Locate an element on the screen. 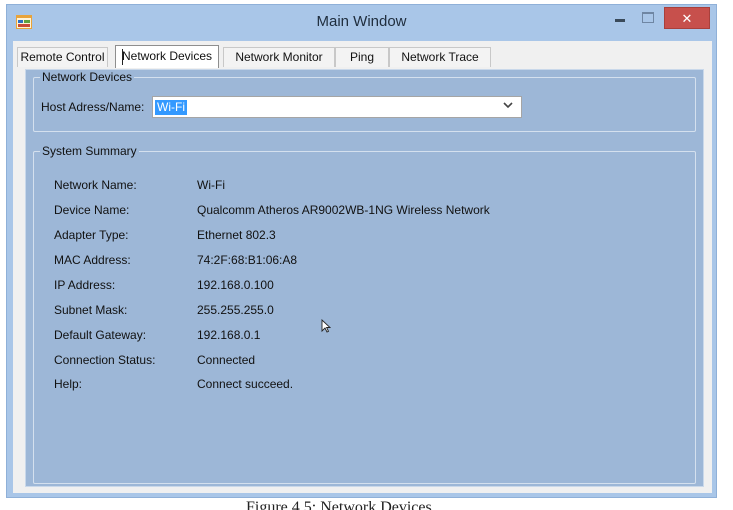 The image size is (733, 510). tab-network-monitor: Network Monitor is located at coordinates (279, 57).